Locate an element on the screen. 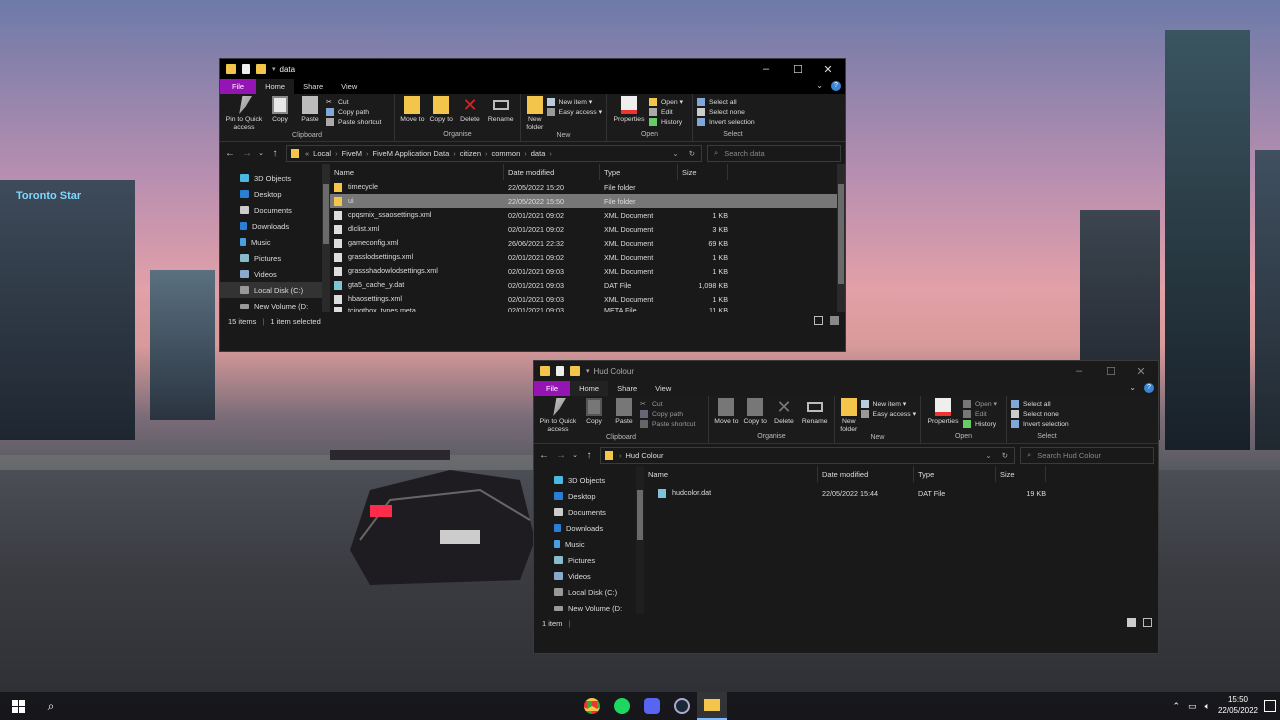 The width and height of the screenshot is (1280, 720). forward-arrow-icon: → is located at coordinates (247, 153).